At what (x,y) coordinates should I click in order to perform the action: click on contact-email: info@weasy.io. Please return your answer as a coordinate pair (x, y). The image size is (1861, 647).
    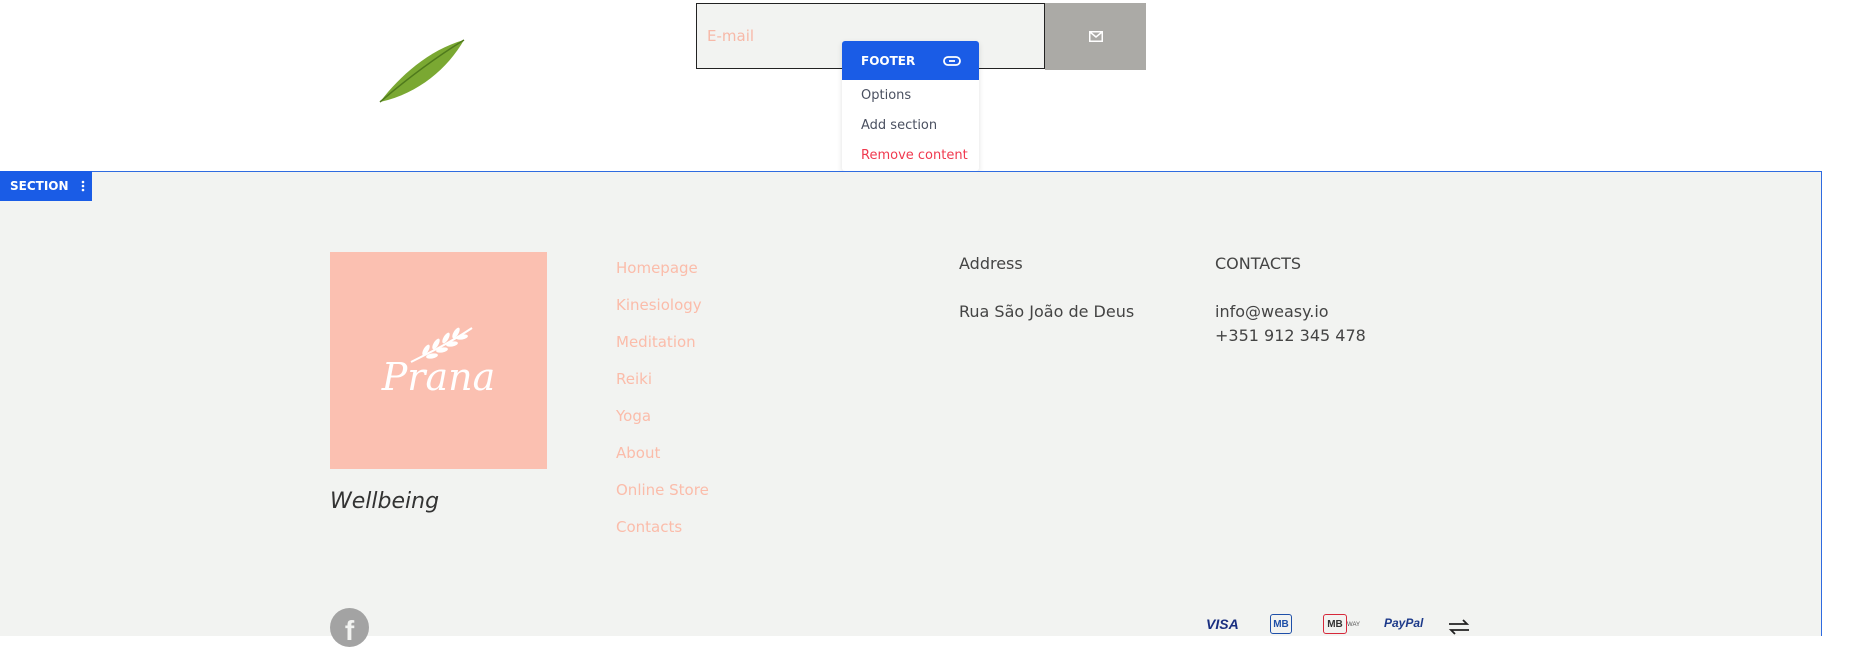
    Looking at the image, I should click on (1272, 311).